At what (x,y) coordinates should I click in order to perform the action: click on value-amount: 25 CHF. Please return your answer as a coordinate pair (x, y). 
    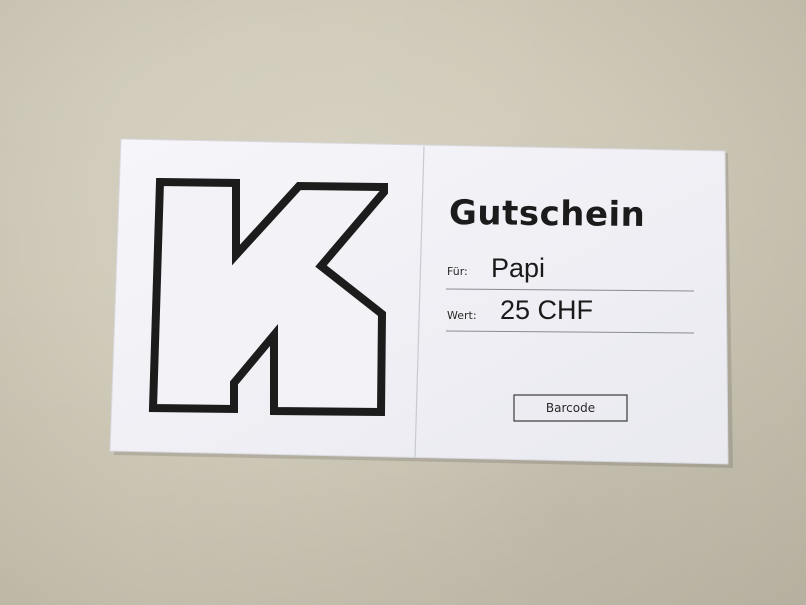
    Looking at the image, I should click on (547, 310).